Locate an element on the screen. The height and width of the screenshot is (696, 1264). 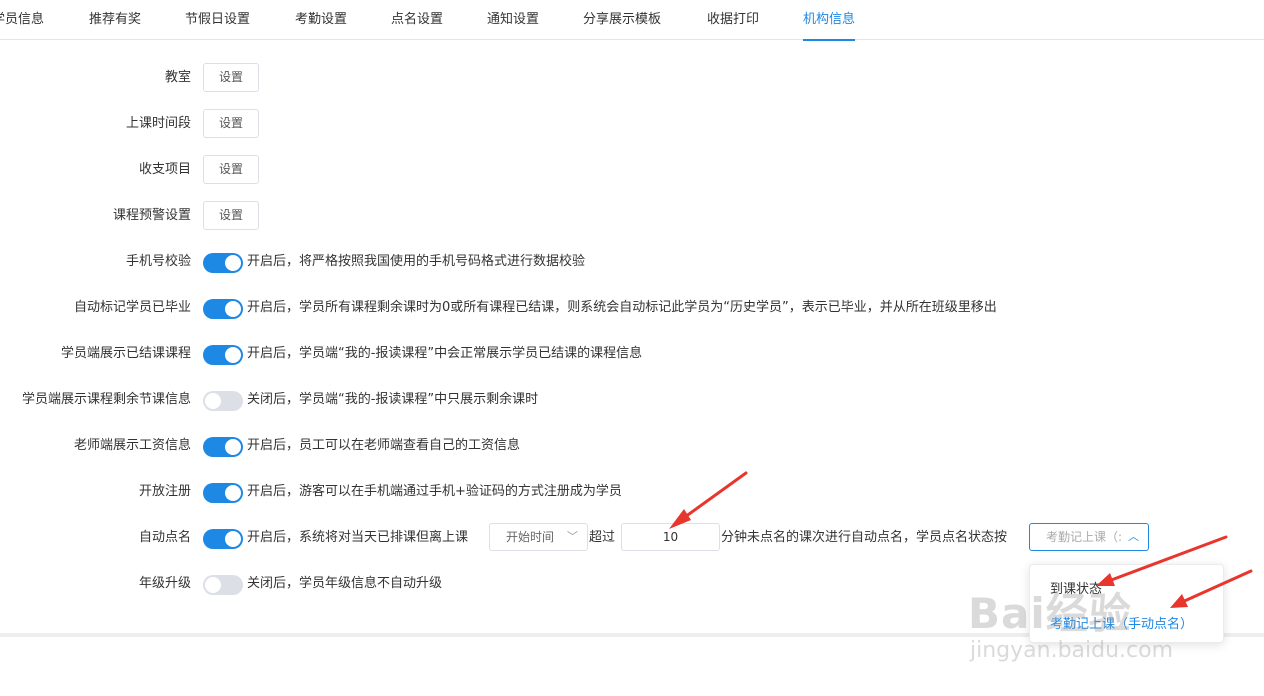
toggle-label: 自动标记学员已毕业 is located at coordinates (132, 307).